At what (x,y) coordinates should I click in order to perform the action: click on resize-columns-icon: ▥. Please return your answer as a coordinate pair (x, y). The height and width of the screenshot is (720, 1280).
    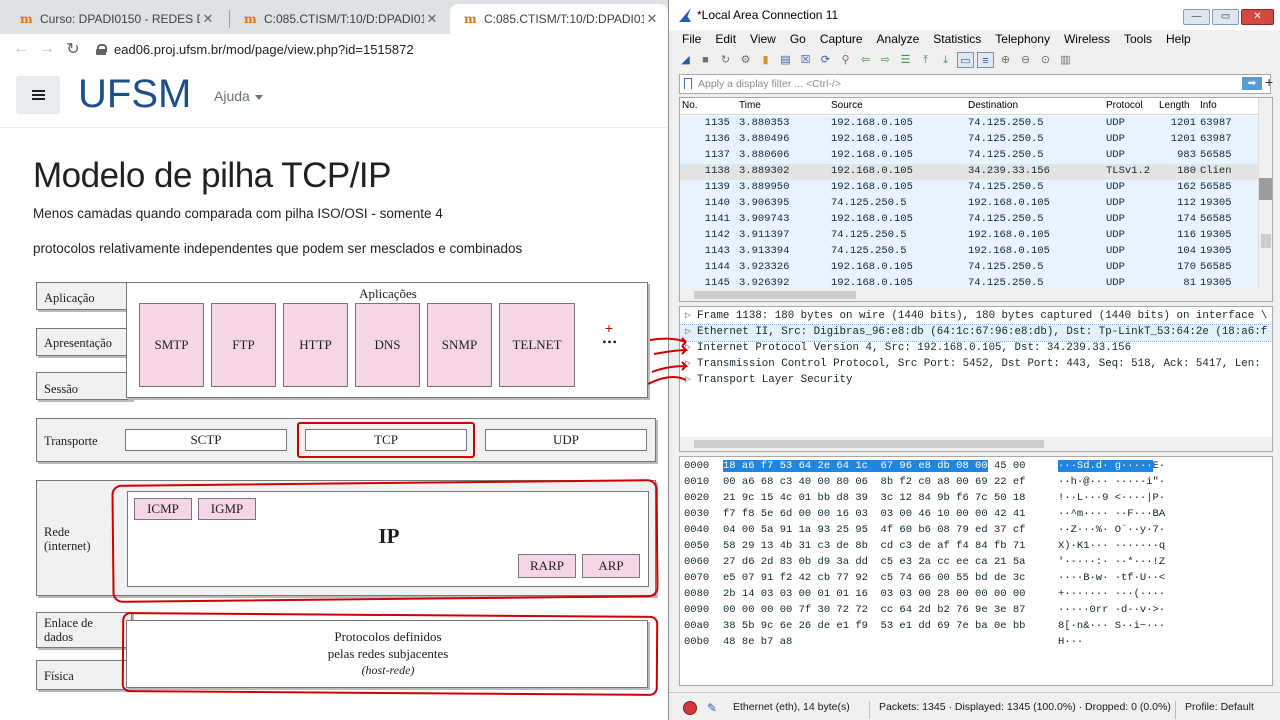
    Looking at the image, I should click on (1065, 60).